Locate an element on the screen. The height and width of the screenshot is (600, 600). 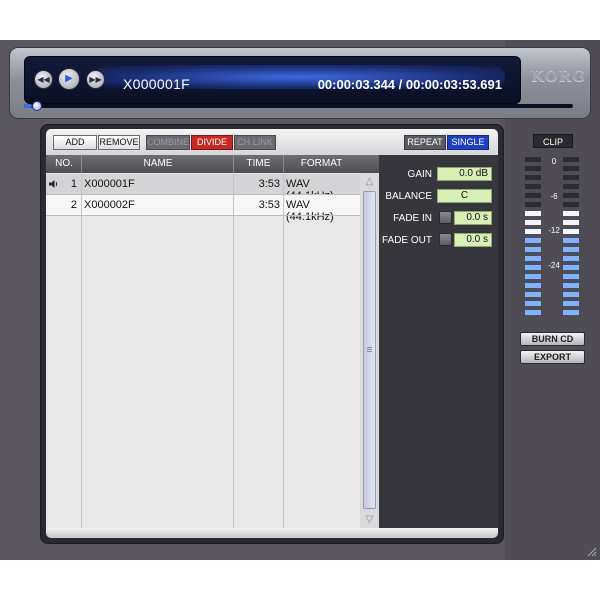
column-time: TIME is located at coordinates (258, 163).